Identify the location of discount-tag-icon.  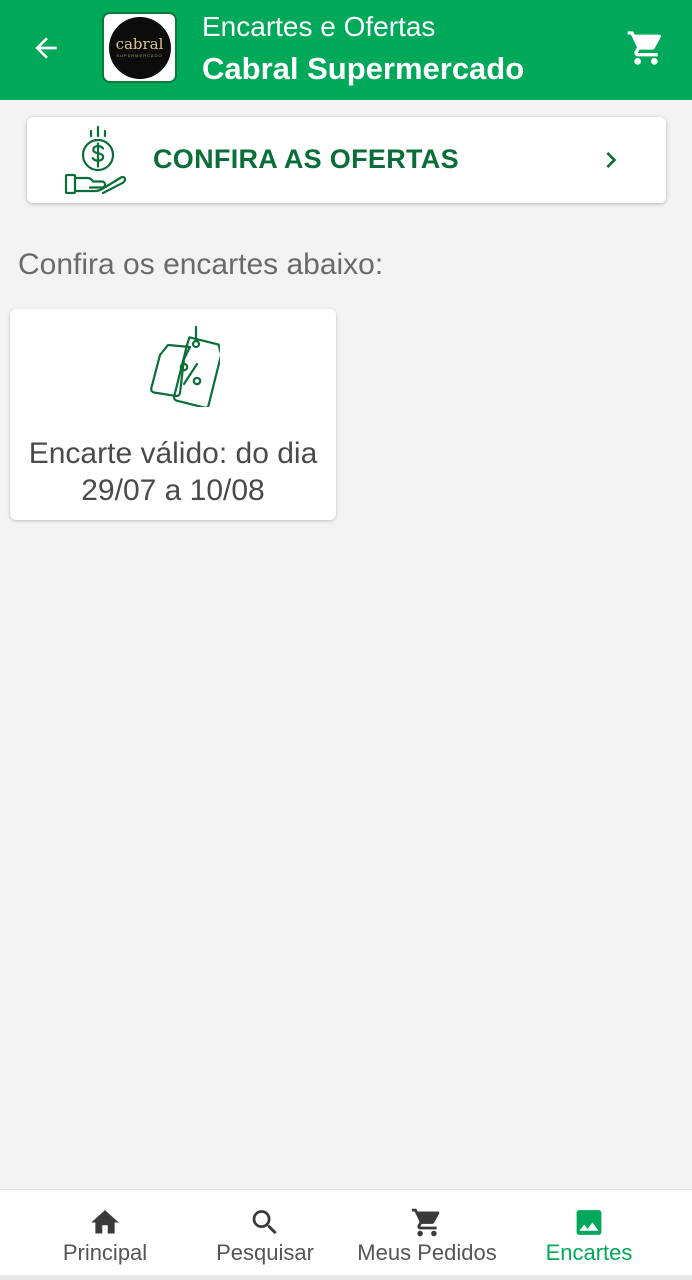
(185, 366).